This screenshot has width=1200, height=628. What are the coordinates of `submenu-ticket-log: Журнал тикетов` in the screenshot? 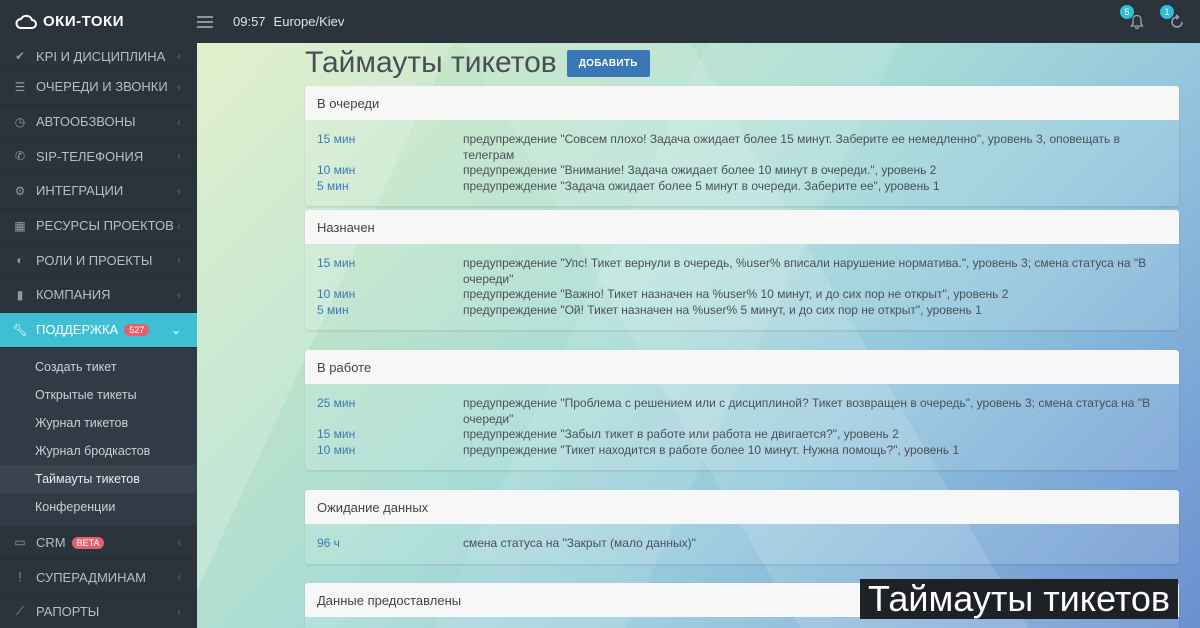 It's located at (98, 423).